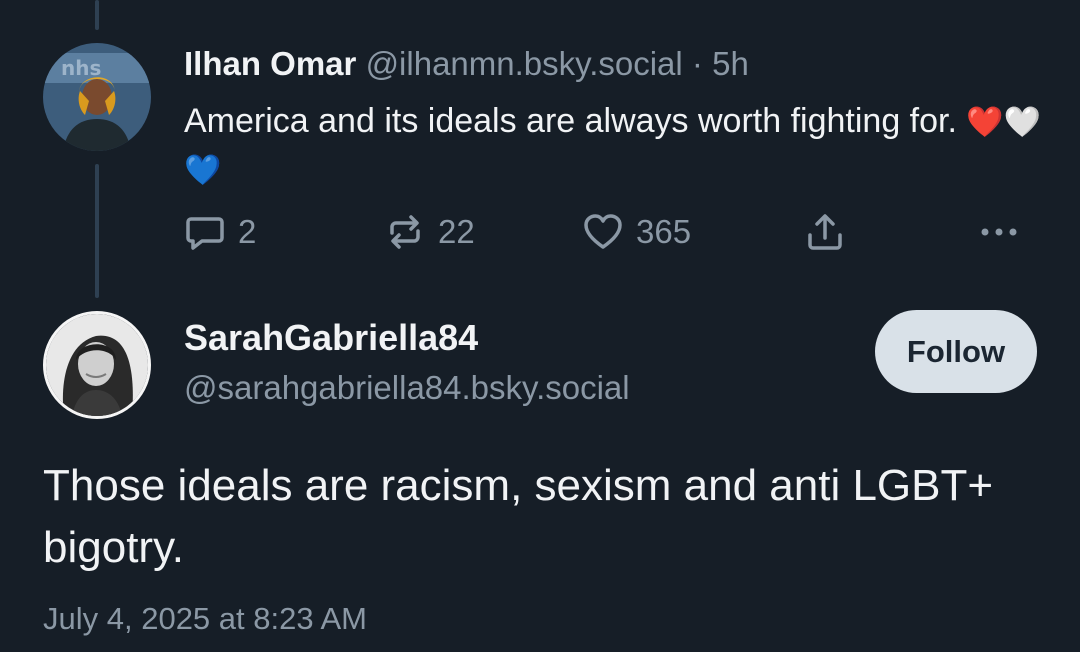  Describe the element at coordinates (205, 233) in the screenshot. I see `reply-icon` at that location.